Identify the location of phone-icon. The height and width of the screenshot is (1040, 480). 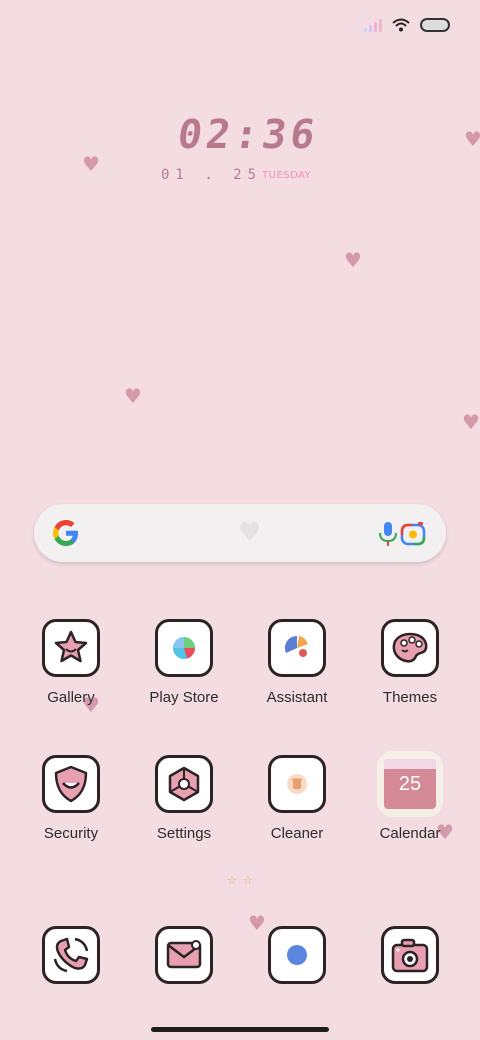
(71, 955).